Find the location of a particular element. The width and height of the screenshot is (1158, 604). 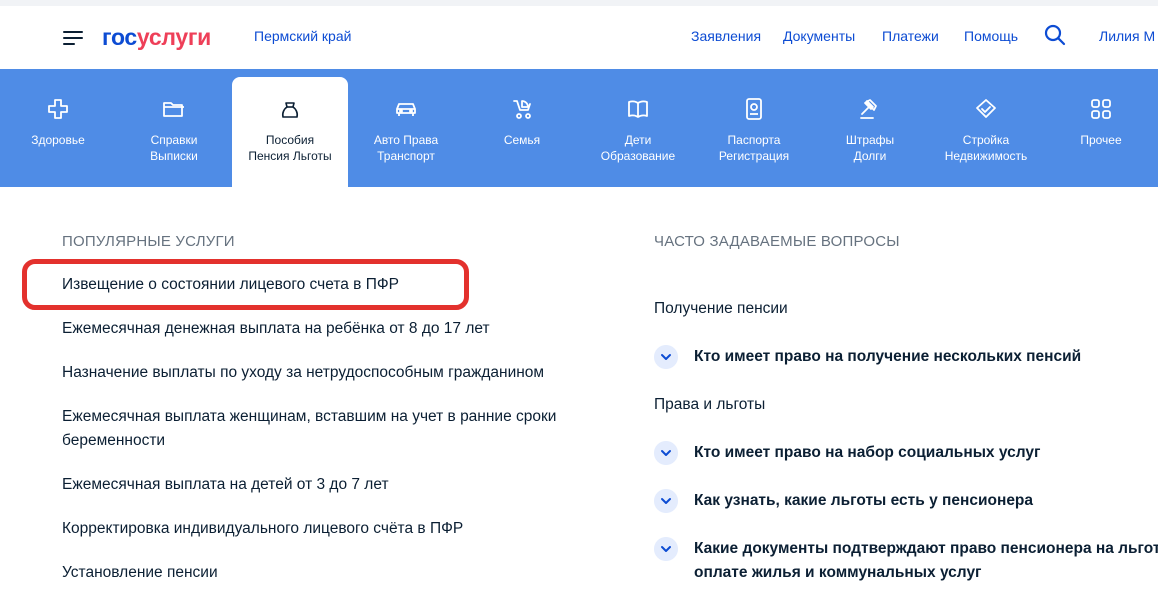

faq-category-rights: Права и льготы is located at coordinates (710, 404).